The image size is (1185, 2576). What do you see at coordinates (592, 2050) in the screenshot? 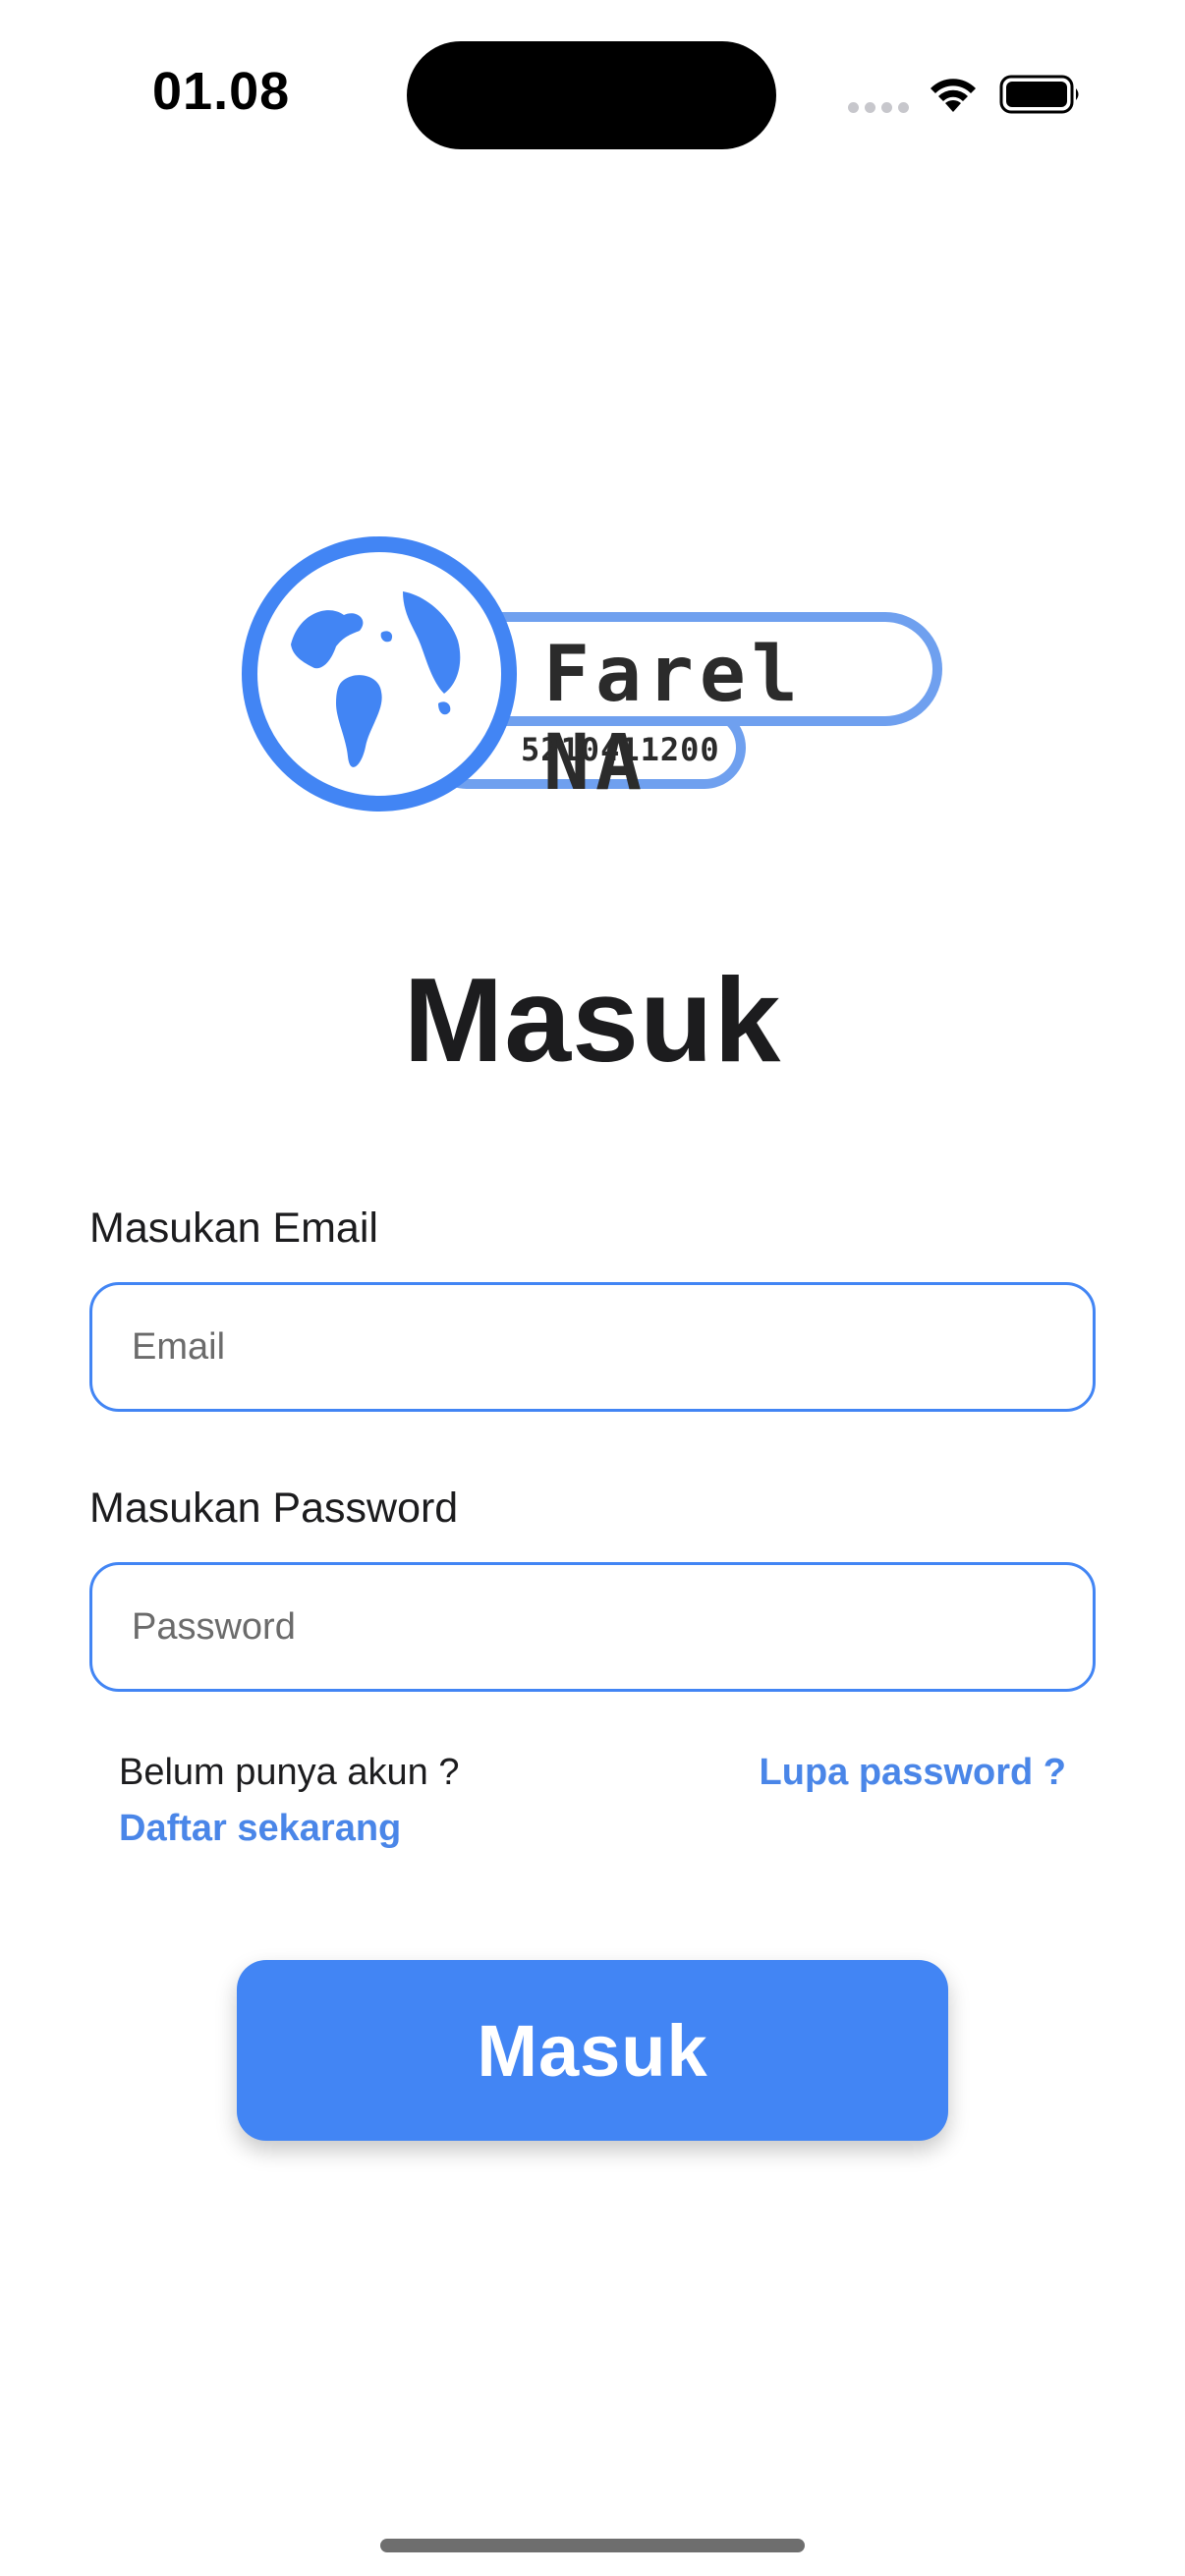
I see `login-button: Masuk` at bounding box center [592, 2050].